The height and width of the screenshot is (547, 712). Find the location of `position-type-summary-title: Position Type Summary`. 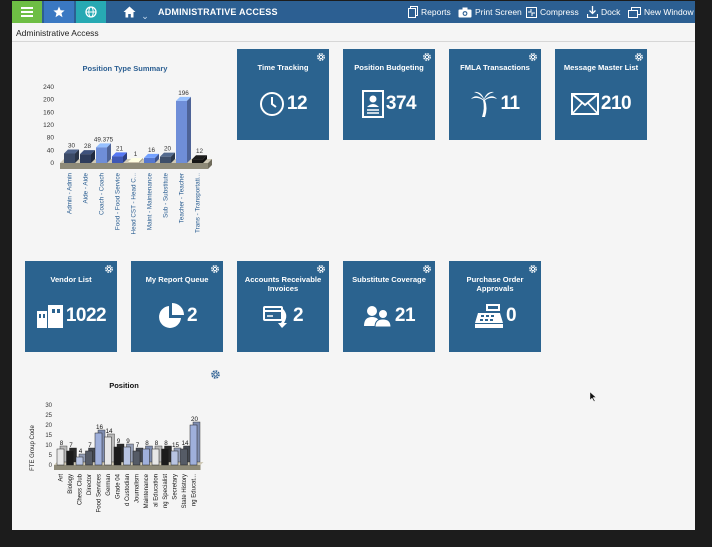

position-type-summary-title: Position Type Summary is located at coordinates (125, 68).